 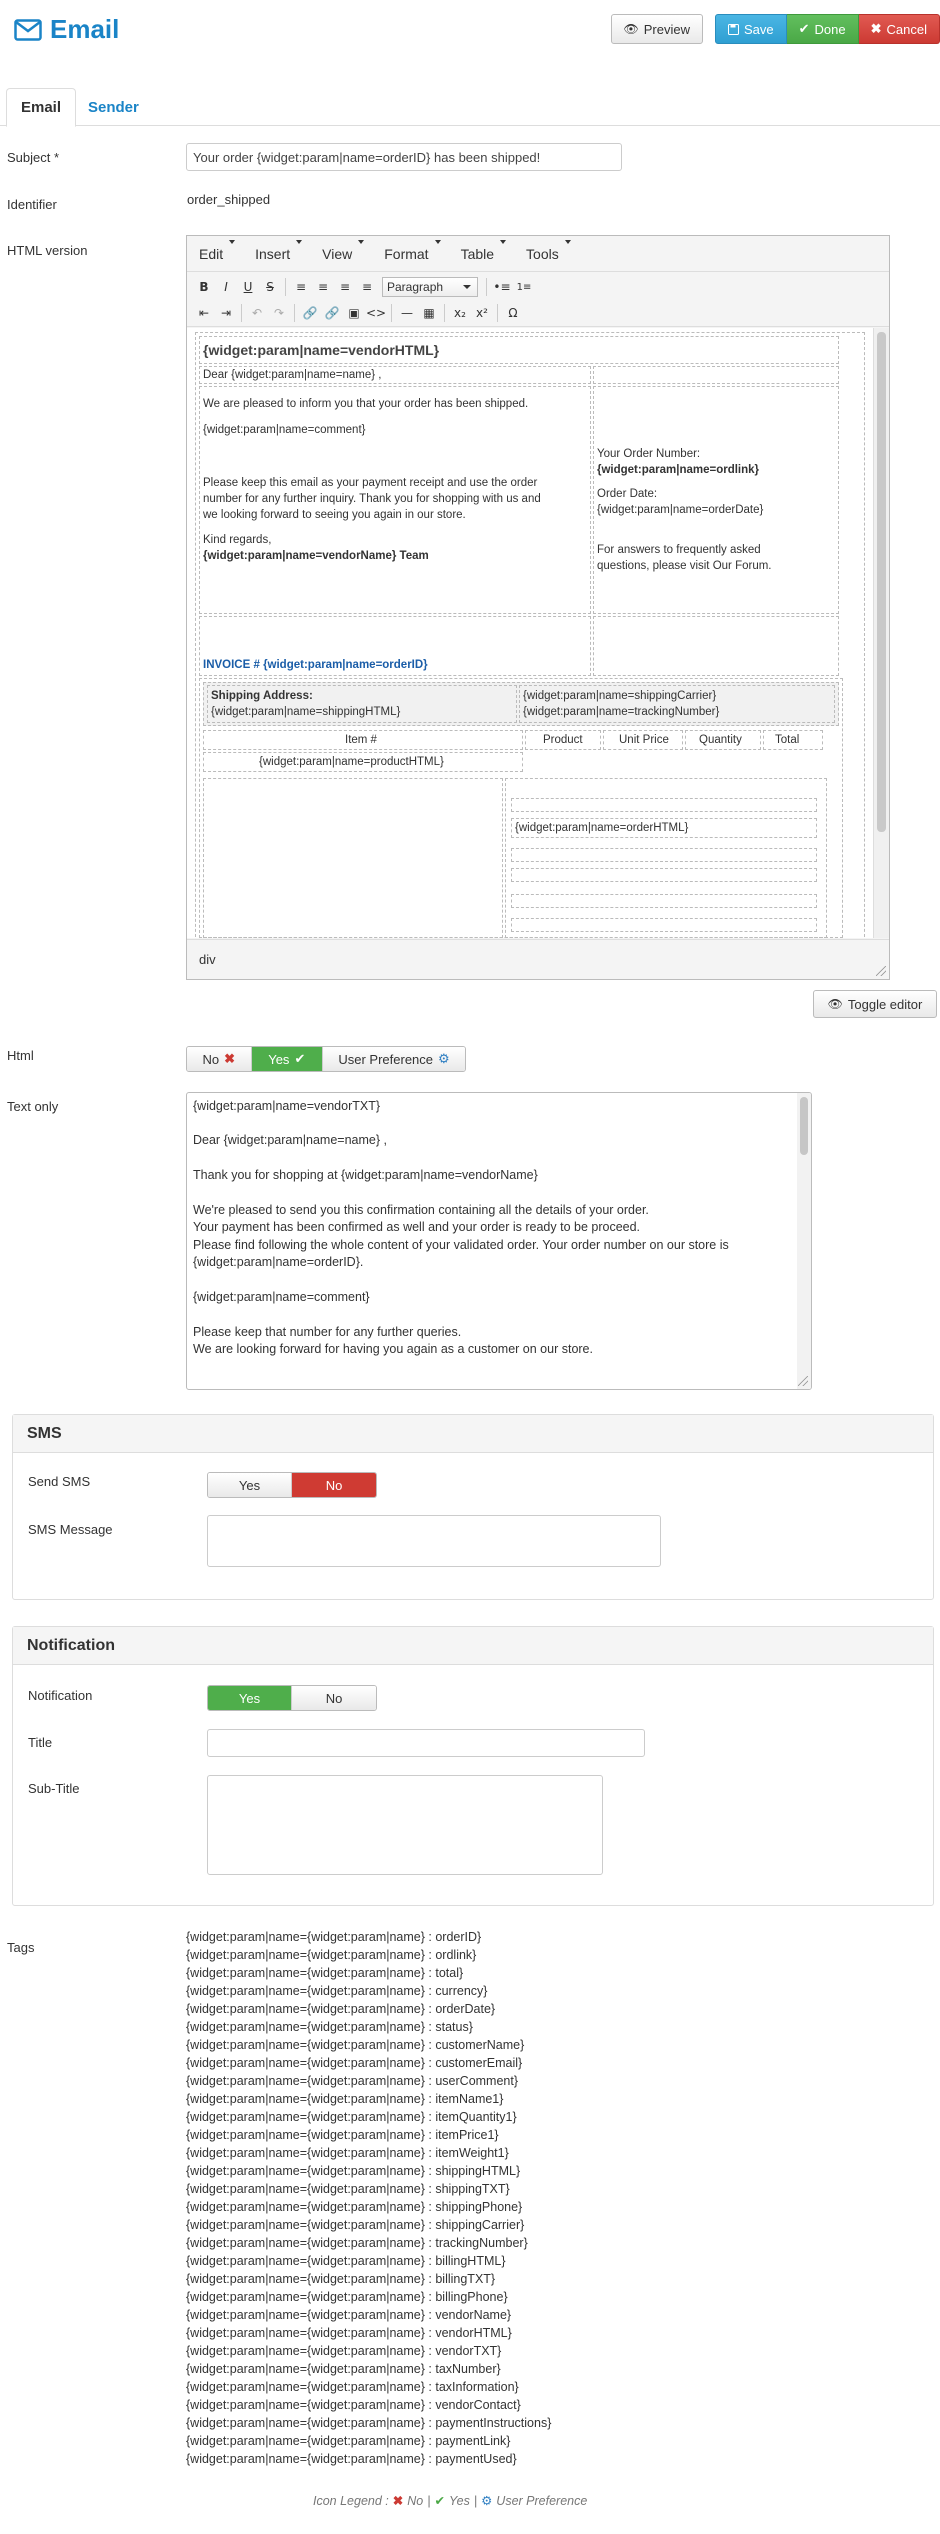 I want to click on menu-edit: Edit, so click(x=214, y=250).